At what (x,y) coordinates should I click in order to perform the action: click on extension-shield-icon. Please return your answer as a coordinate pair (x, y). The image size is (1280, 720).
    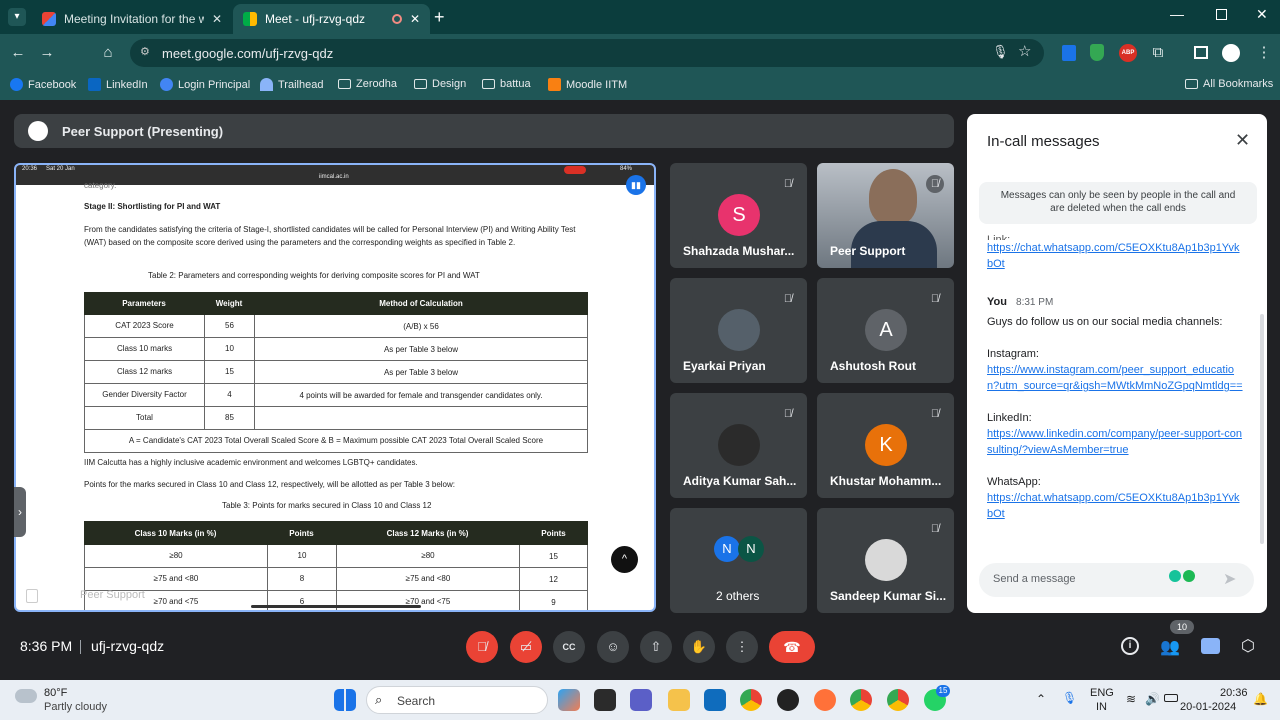
    Looking at the image, I should click on (1097, 52).